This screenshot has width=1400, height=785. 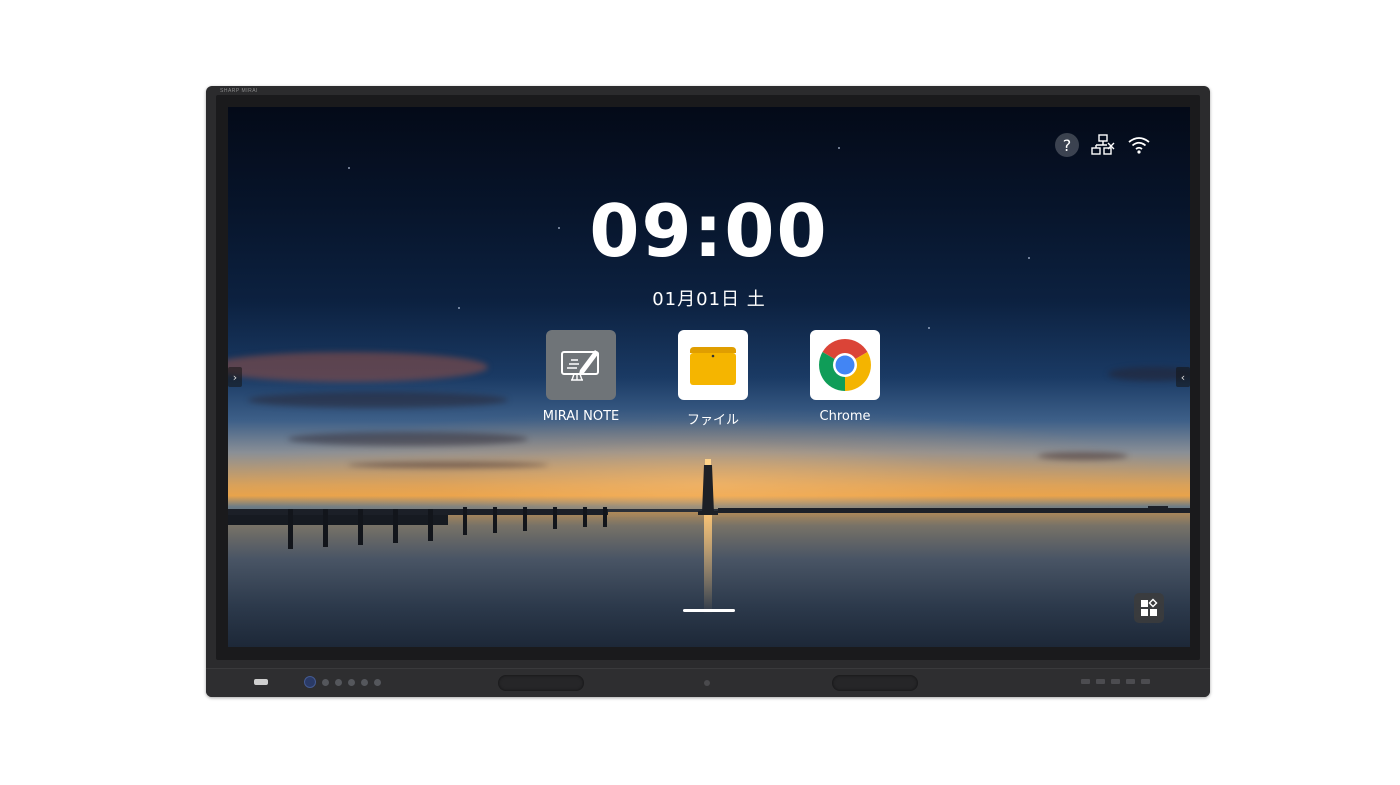 I want to click on app-files: ファイル, so click(x=713, y=379).